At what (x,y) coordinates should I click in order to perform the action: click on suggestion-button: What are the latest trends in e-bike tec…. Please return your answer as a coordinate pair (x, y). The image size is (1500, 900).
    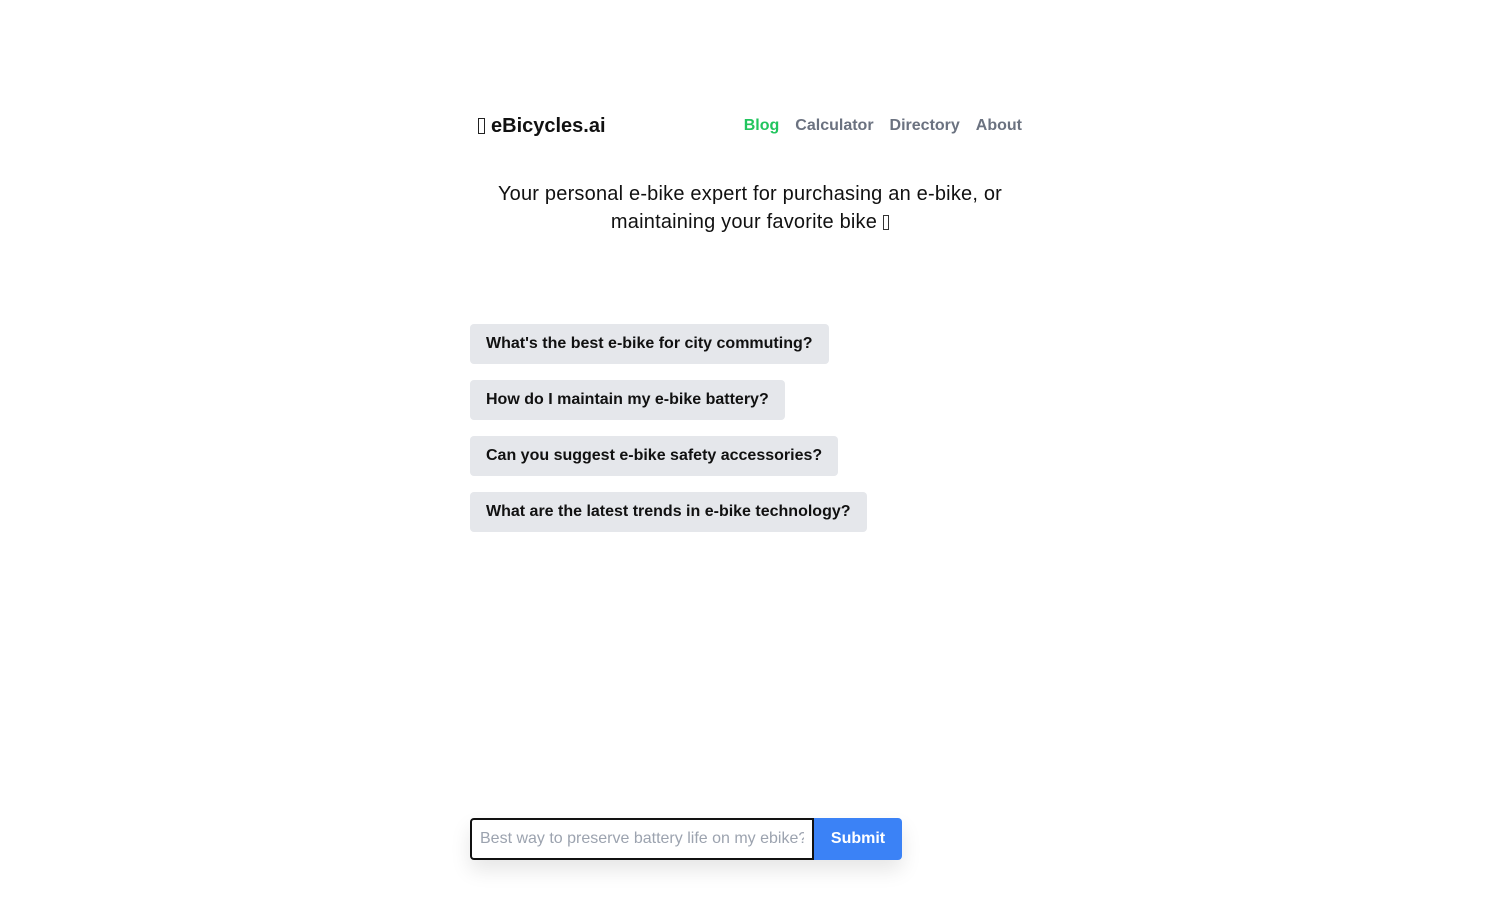
    Looking at the image, I should click on (668, 512).